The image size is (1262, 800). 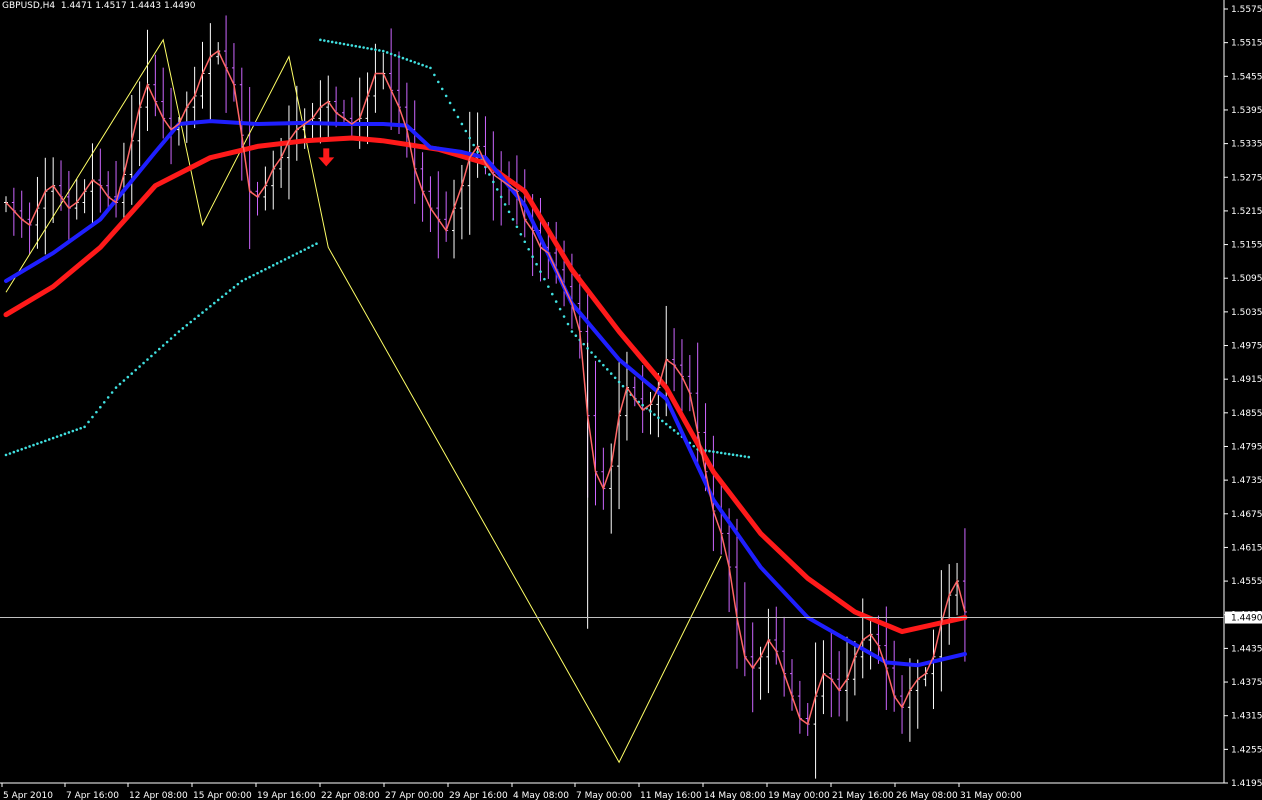 What do you see at coordinates (350, 795) in the screenshot?
I see `x-tick-label: 22 Apr 08:00` at bounding box center [350, 795].